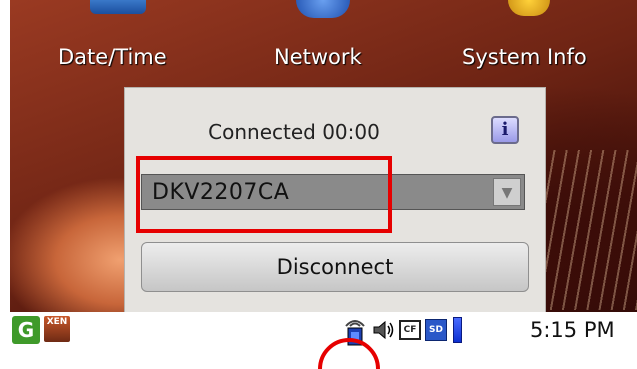 Image resolution: width=637 pixels, height=369 pixels. I want to click on cf-label: CF, so click(410, 330).